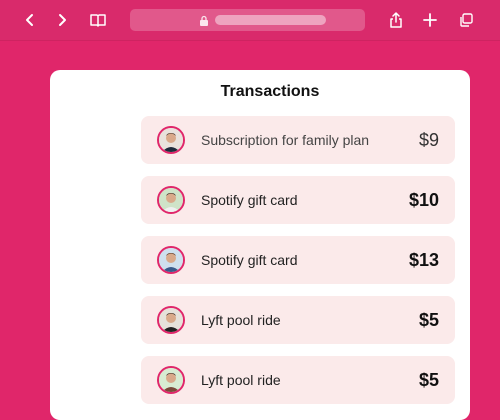  Describe the element at coordinates (204, 20) in the screenshot. I see `lock-icon` at that location.